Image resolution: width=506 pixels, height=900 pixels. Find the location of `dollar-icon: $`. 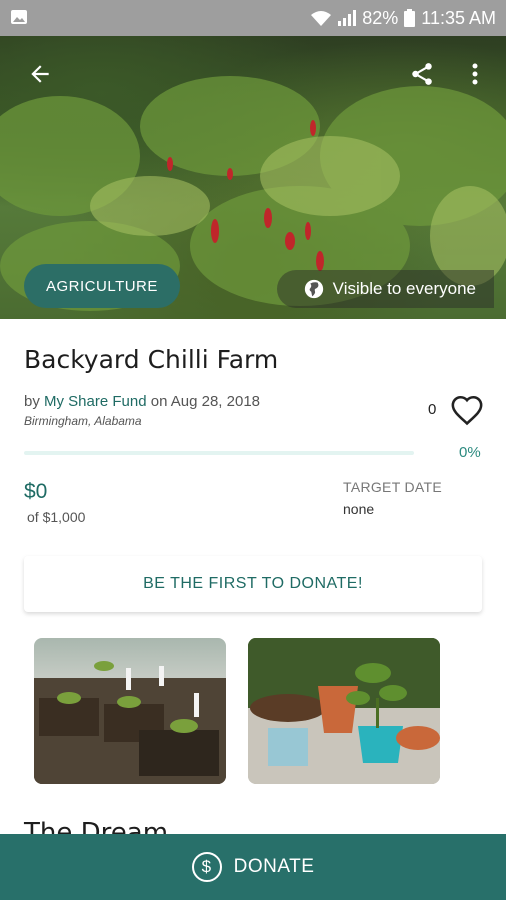

dollar-icon: $ is located at coordinates (206, 867).